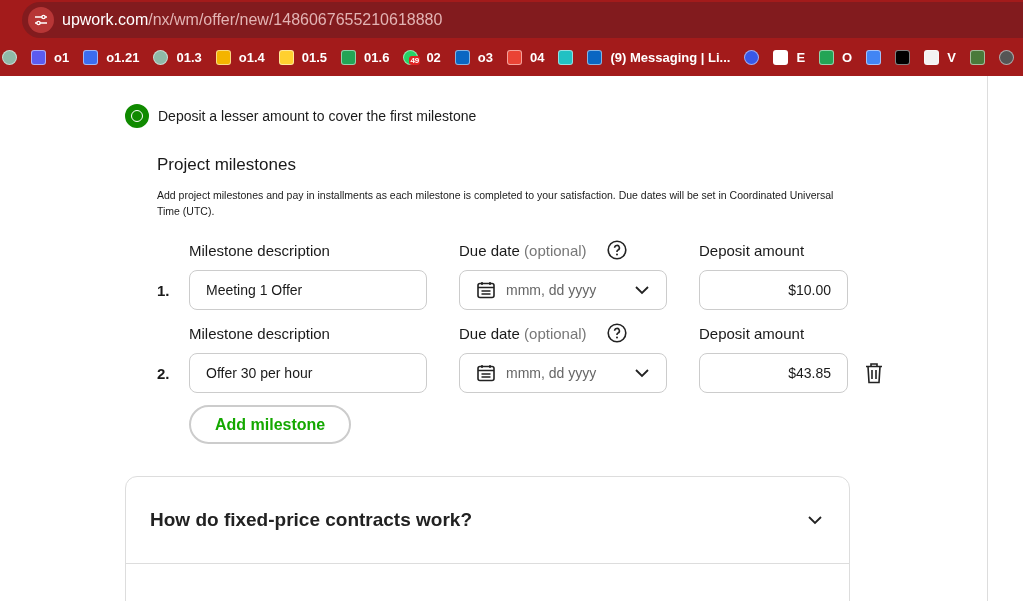 The width and height of the screenshot is (1023, 601). I want to click on bookmark: V, so click(940, 57).